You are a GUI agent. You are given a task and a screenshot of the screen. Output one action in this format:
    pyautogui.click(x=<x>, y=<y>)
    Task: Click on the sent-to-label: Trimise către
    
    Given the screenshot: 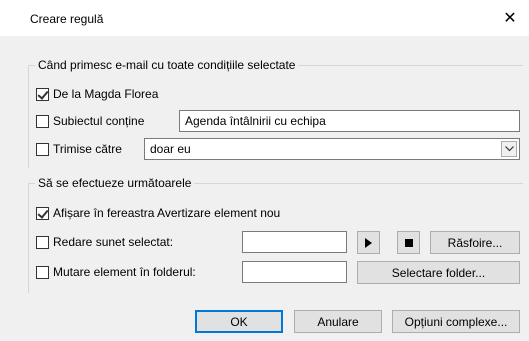 What is the action you would take?
    pyautogui.click(x=87, y=149)
    